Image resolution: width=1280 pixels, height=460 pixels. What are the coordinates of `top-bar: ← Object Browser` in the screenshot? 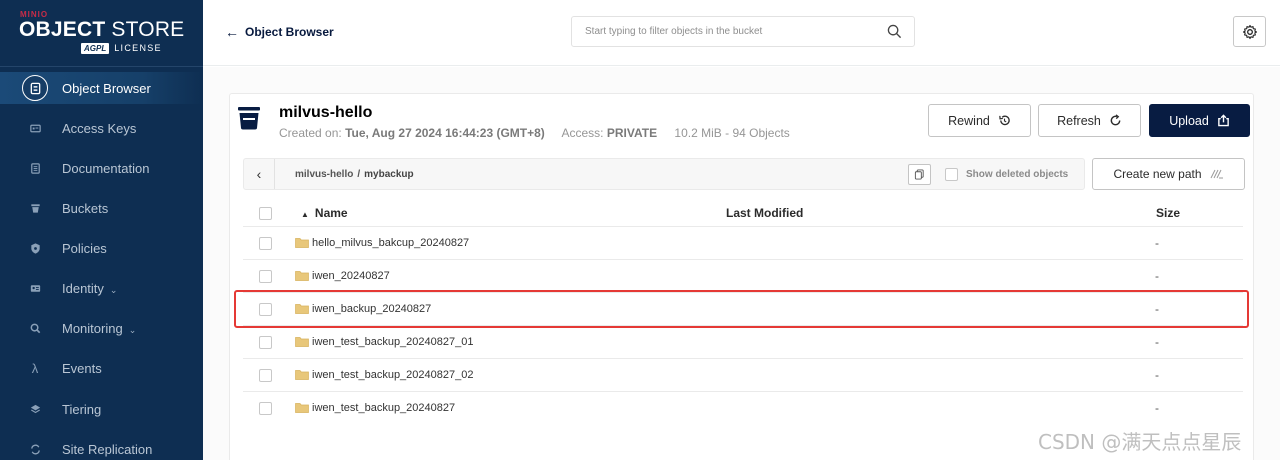 It's located at (741, 33).